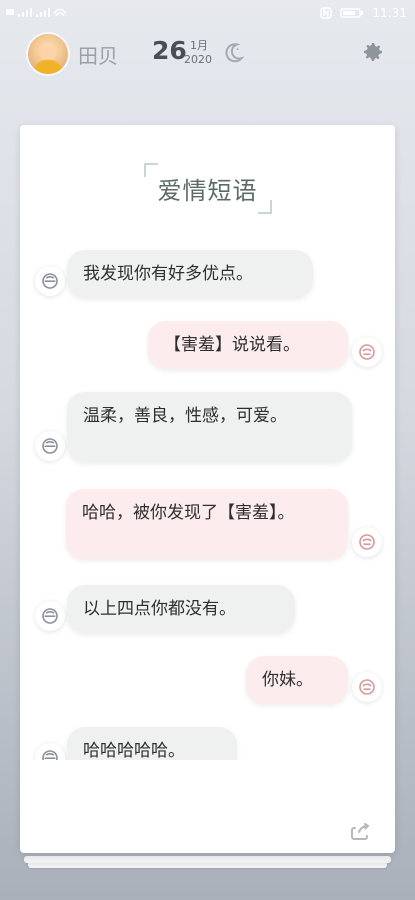 This screenshot has width=415, height=900. I want to click on signal-icon, so click(36, 12).